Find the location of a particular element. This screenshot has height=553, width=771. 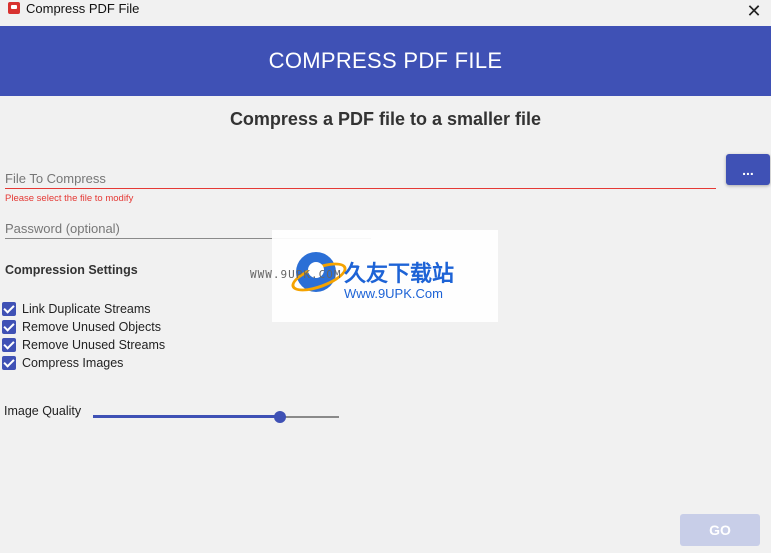

close-button: ✕ is located at coordinates (754, 11).